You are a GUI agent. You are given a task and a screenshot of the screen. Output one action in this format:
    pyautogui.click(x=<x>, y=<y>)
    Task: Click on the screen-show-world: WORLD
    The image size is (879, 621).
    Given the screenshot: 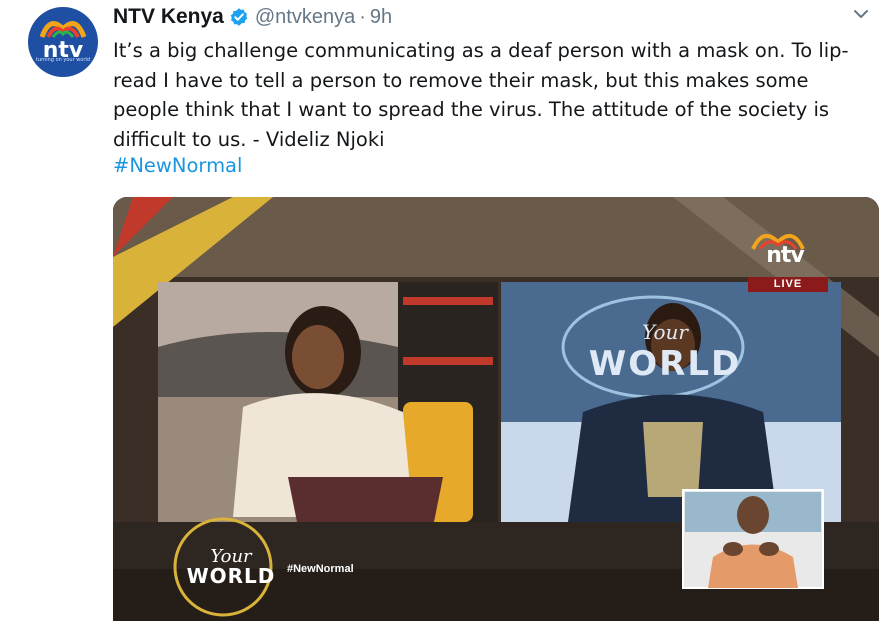 What is the action you would take?
    pyautogui.click(x=665, y=364)
    